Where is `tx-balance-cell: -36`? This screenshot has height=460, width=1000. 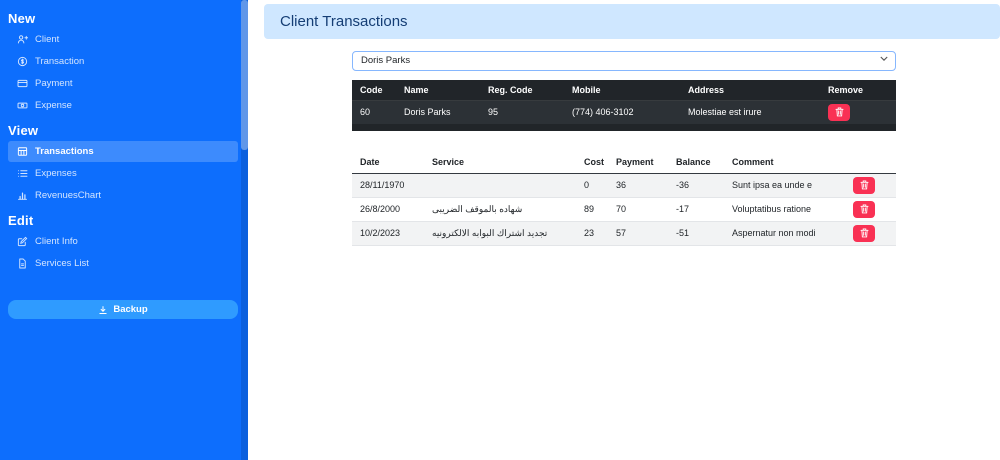 tx-balance-cell: -36 is located at coordinates (696, 185).